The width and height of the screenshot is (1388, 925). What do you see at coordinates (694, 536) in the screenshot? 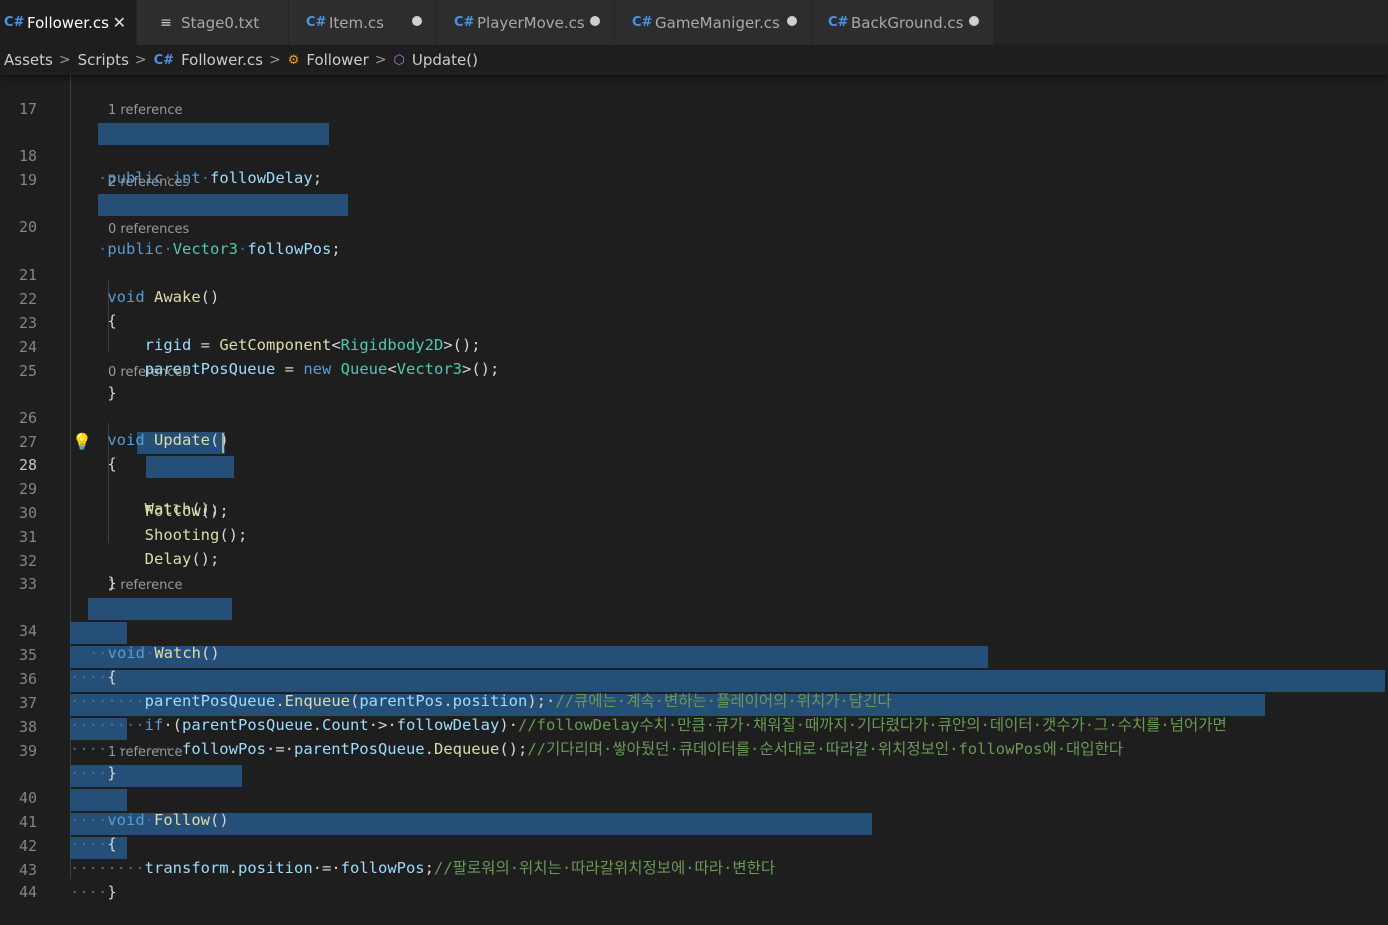
I see `code-line: 31 Delay();` at bounding box center [694, 536].